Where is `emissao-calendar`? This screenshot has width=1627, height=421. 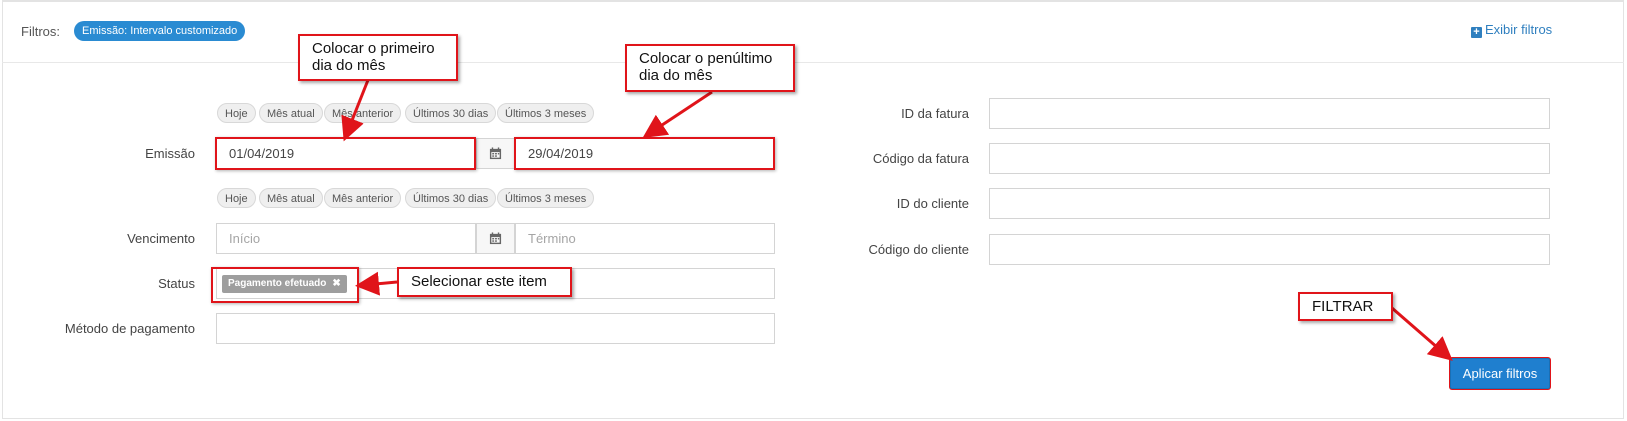
emissao-calendar is located at coordinates (495, 153).